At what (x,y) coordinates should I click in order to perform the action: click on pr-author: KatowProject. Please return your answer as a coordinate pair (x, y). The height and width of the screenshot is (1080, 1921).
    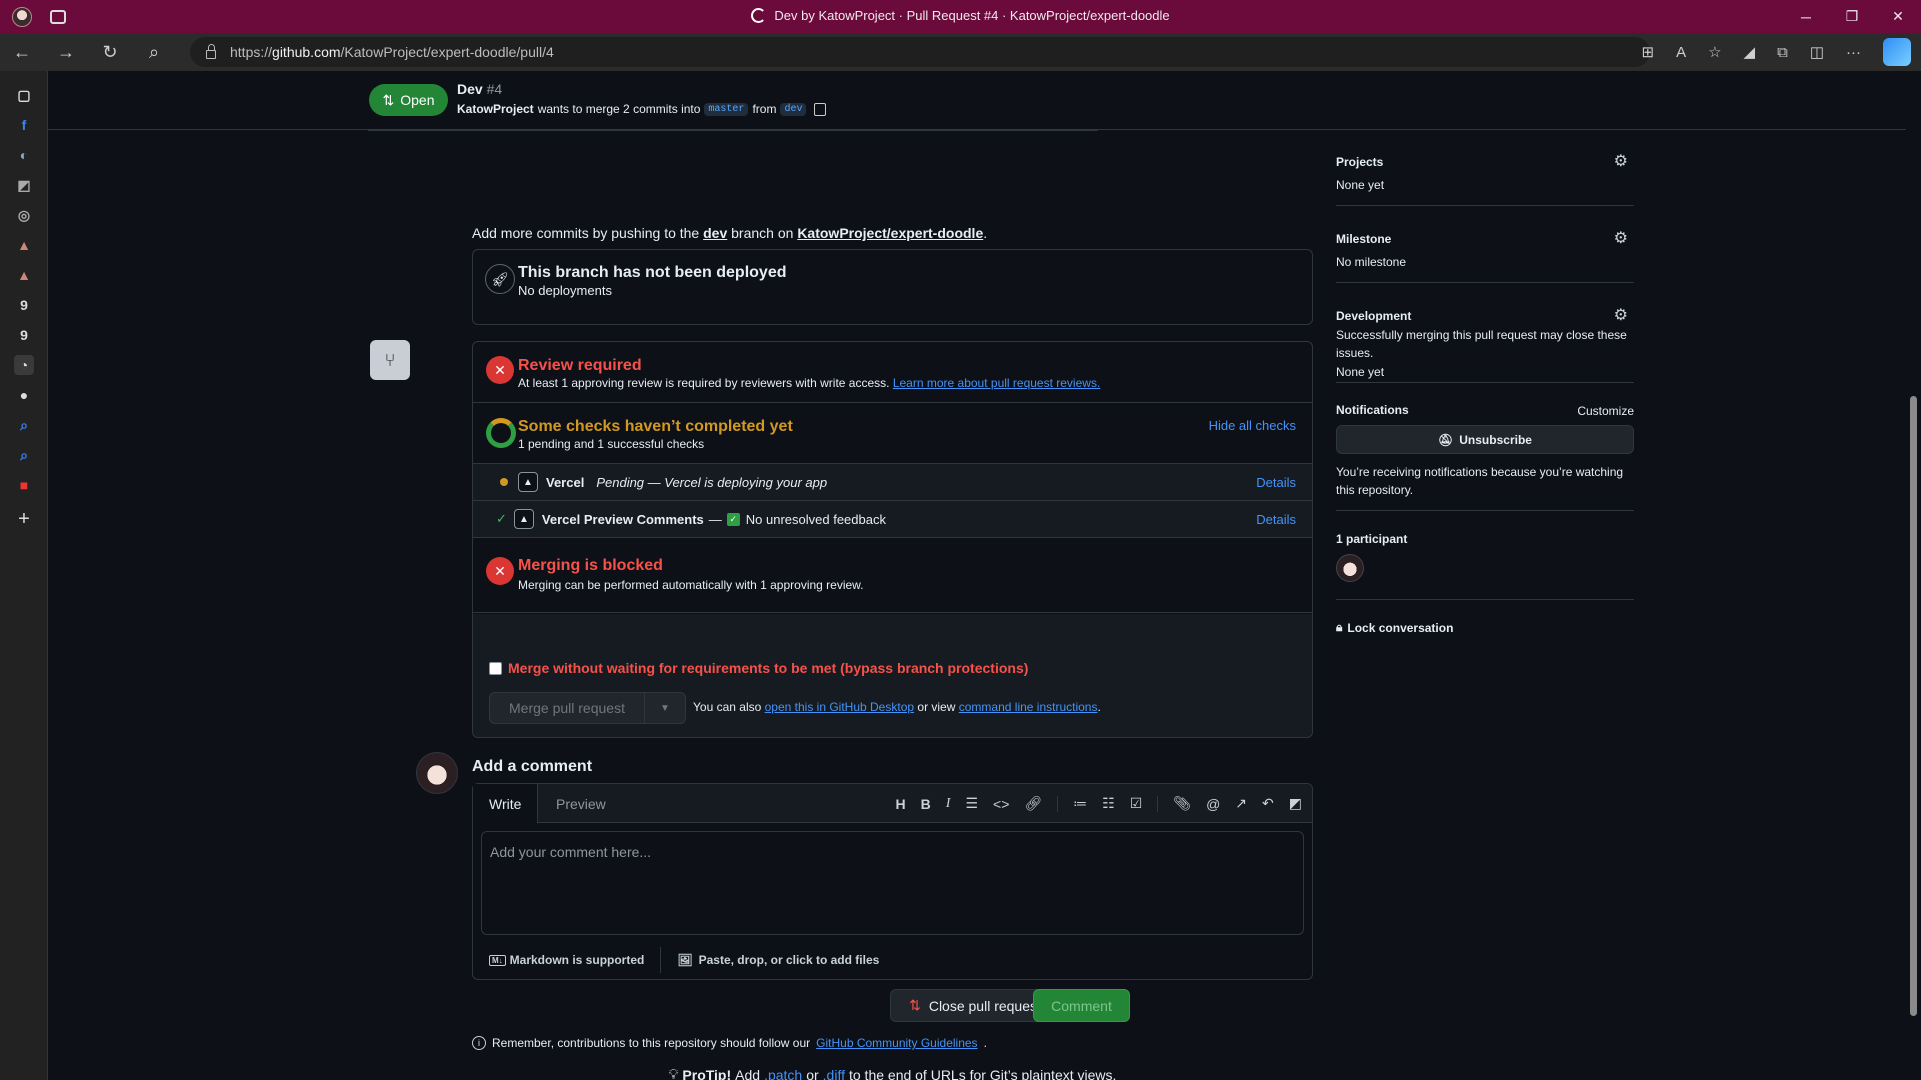
    Looking at the image, I should click on (495, 109).